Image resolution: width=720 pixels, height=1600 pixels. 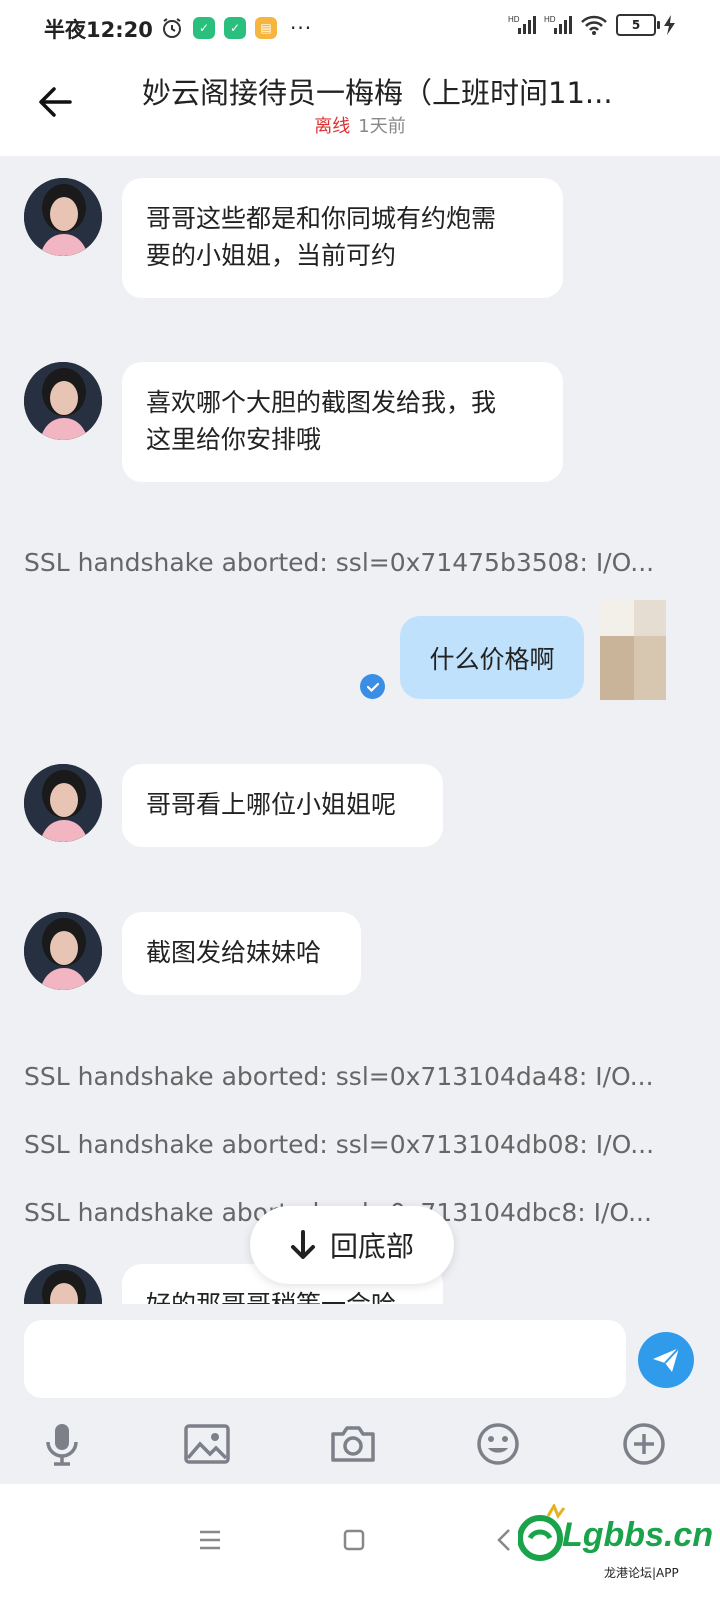 What do you see at coordinates (492, 657) in the screenshot?
I see `my-message-bubble: 什么价格啊` at bounding box center [492, 657].